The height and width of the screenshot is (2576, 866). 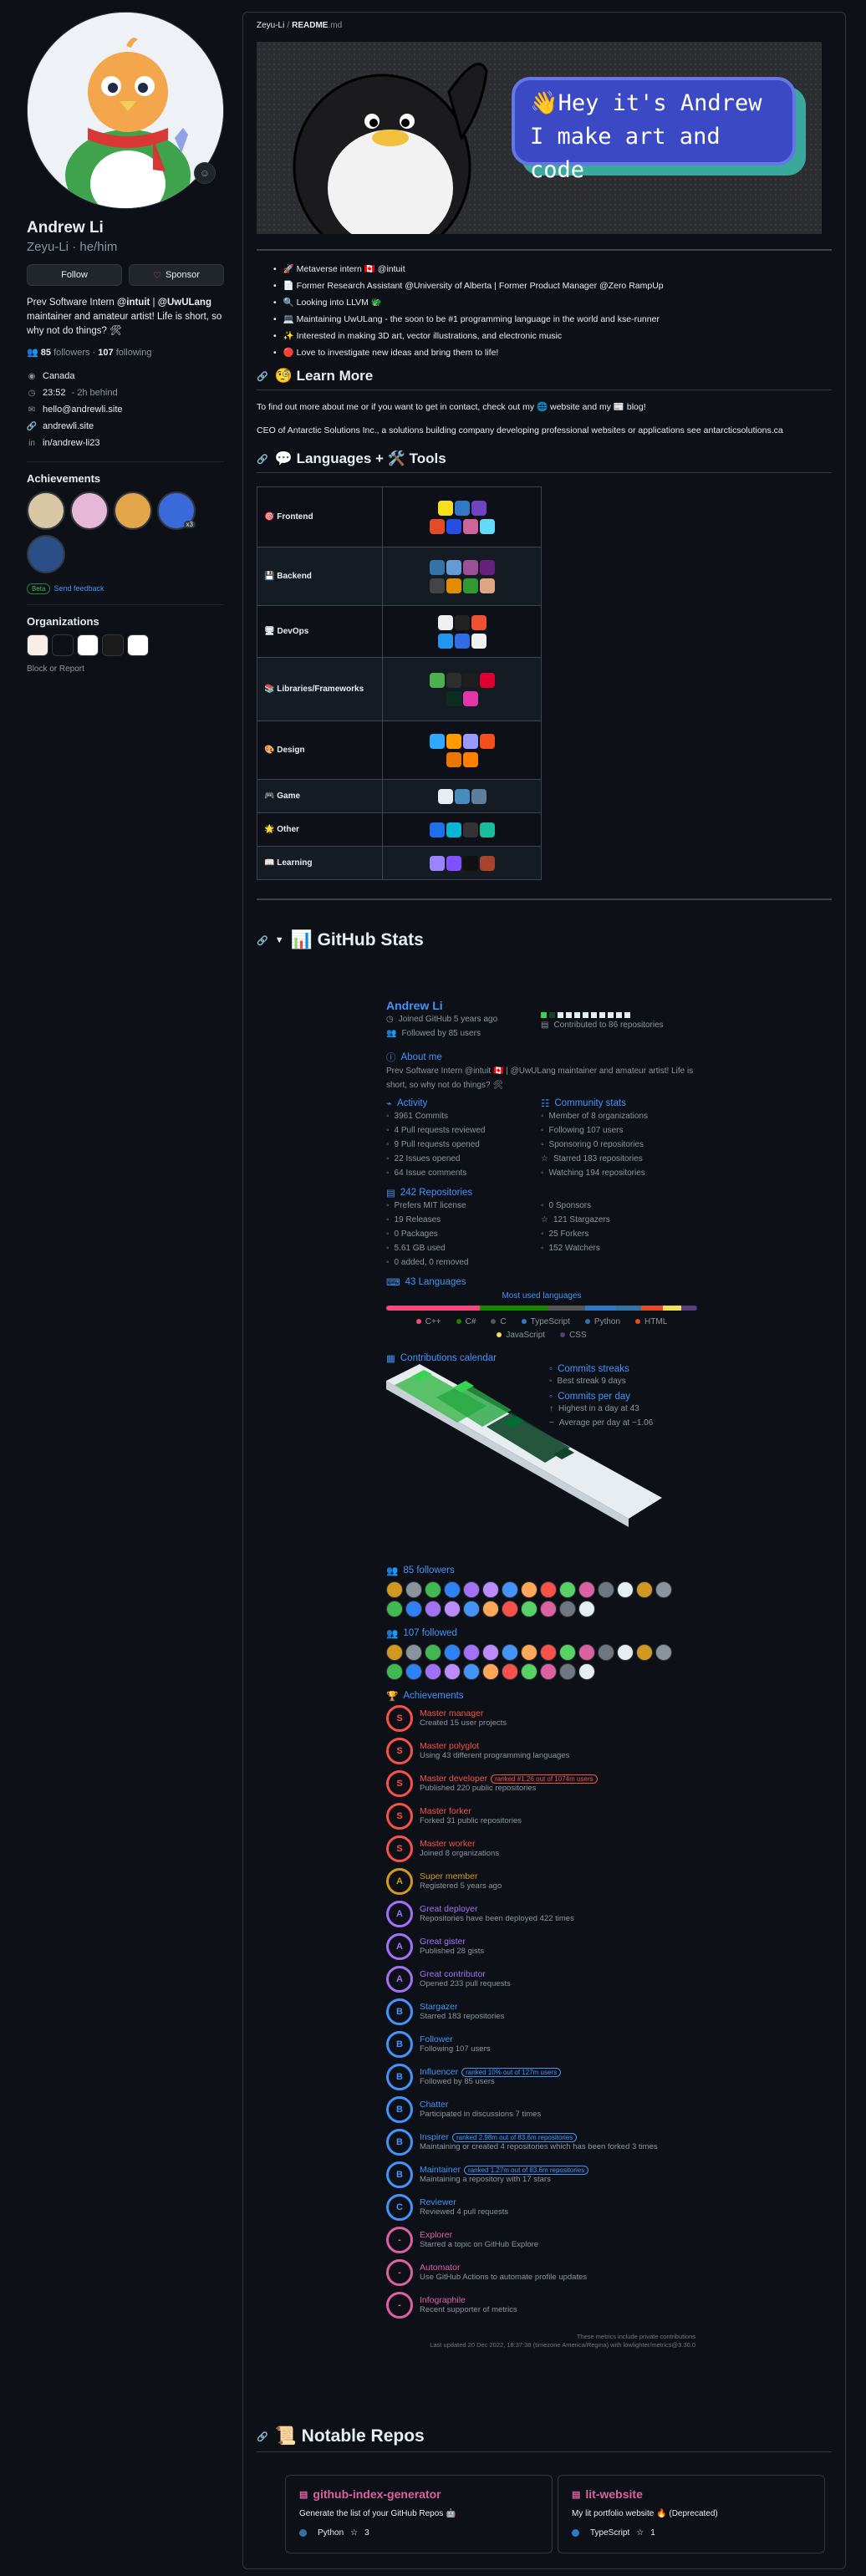 I want to click on achievement-badge-icon: x3, so click(x=176, y=510).